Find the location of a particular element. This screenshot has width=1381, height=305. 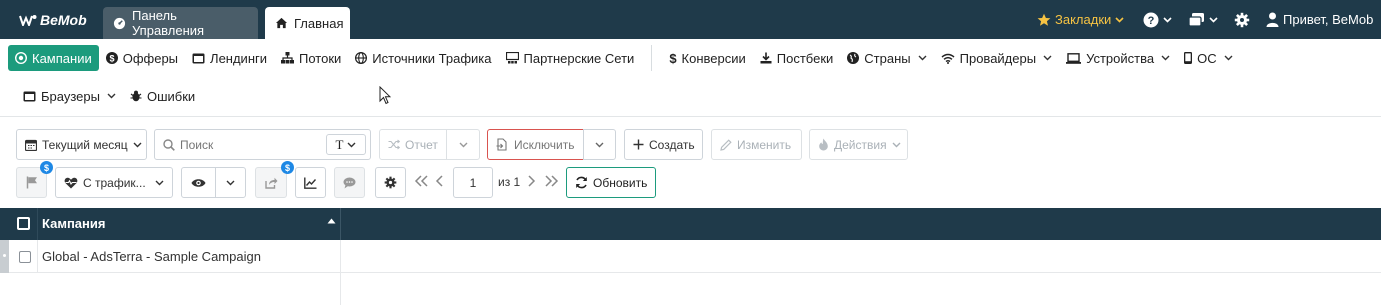

nav-os: ОС is located at coordinates (1208, 58).